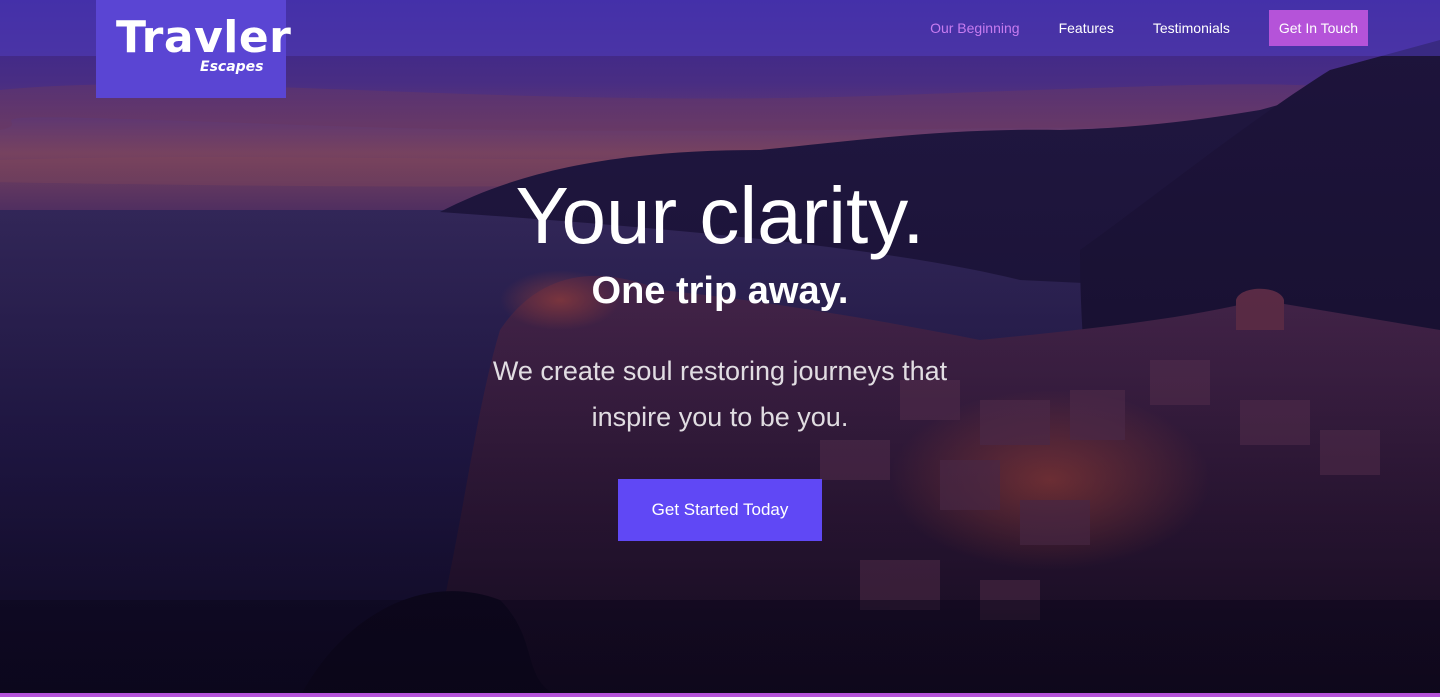  Describe the element at coordinates (1086, 28) in the screenshot. I see `nav-link-features: Features` at that location.